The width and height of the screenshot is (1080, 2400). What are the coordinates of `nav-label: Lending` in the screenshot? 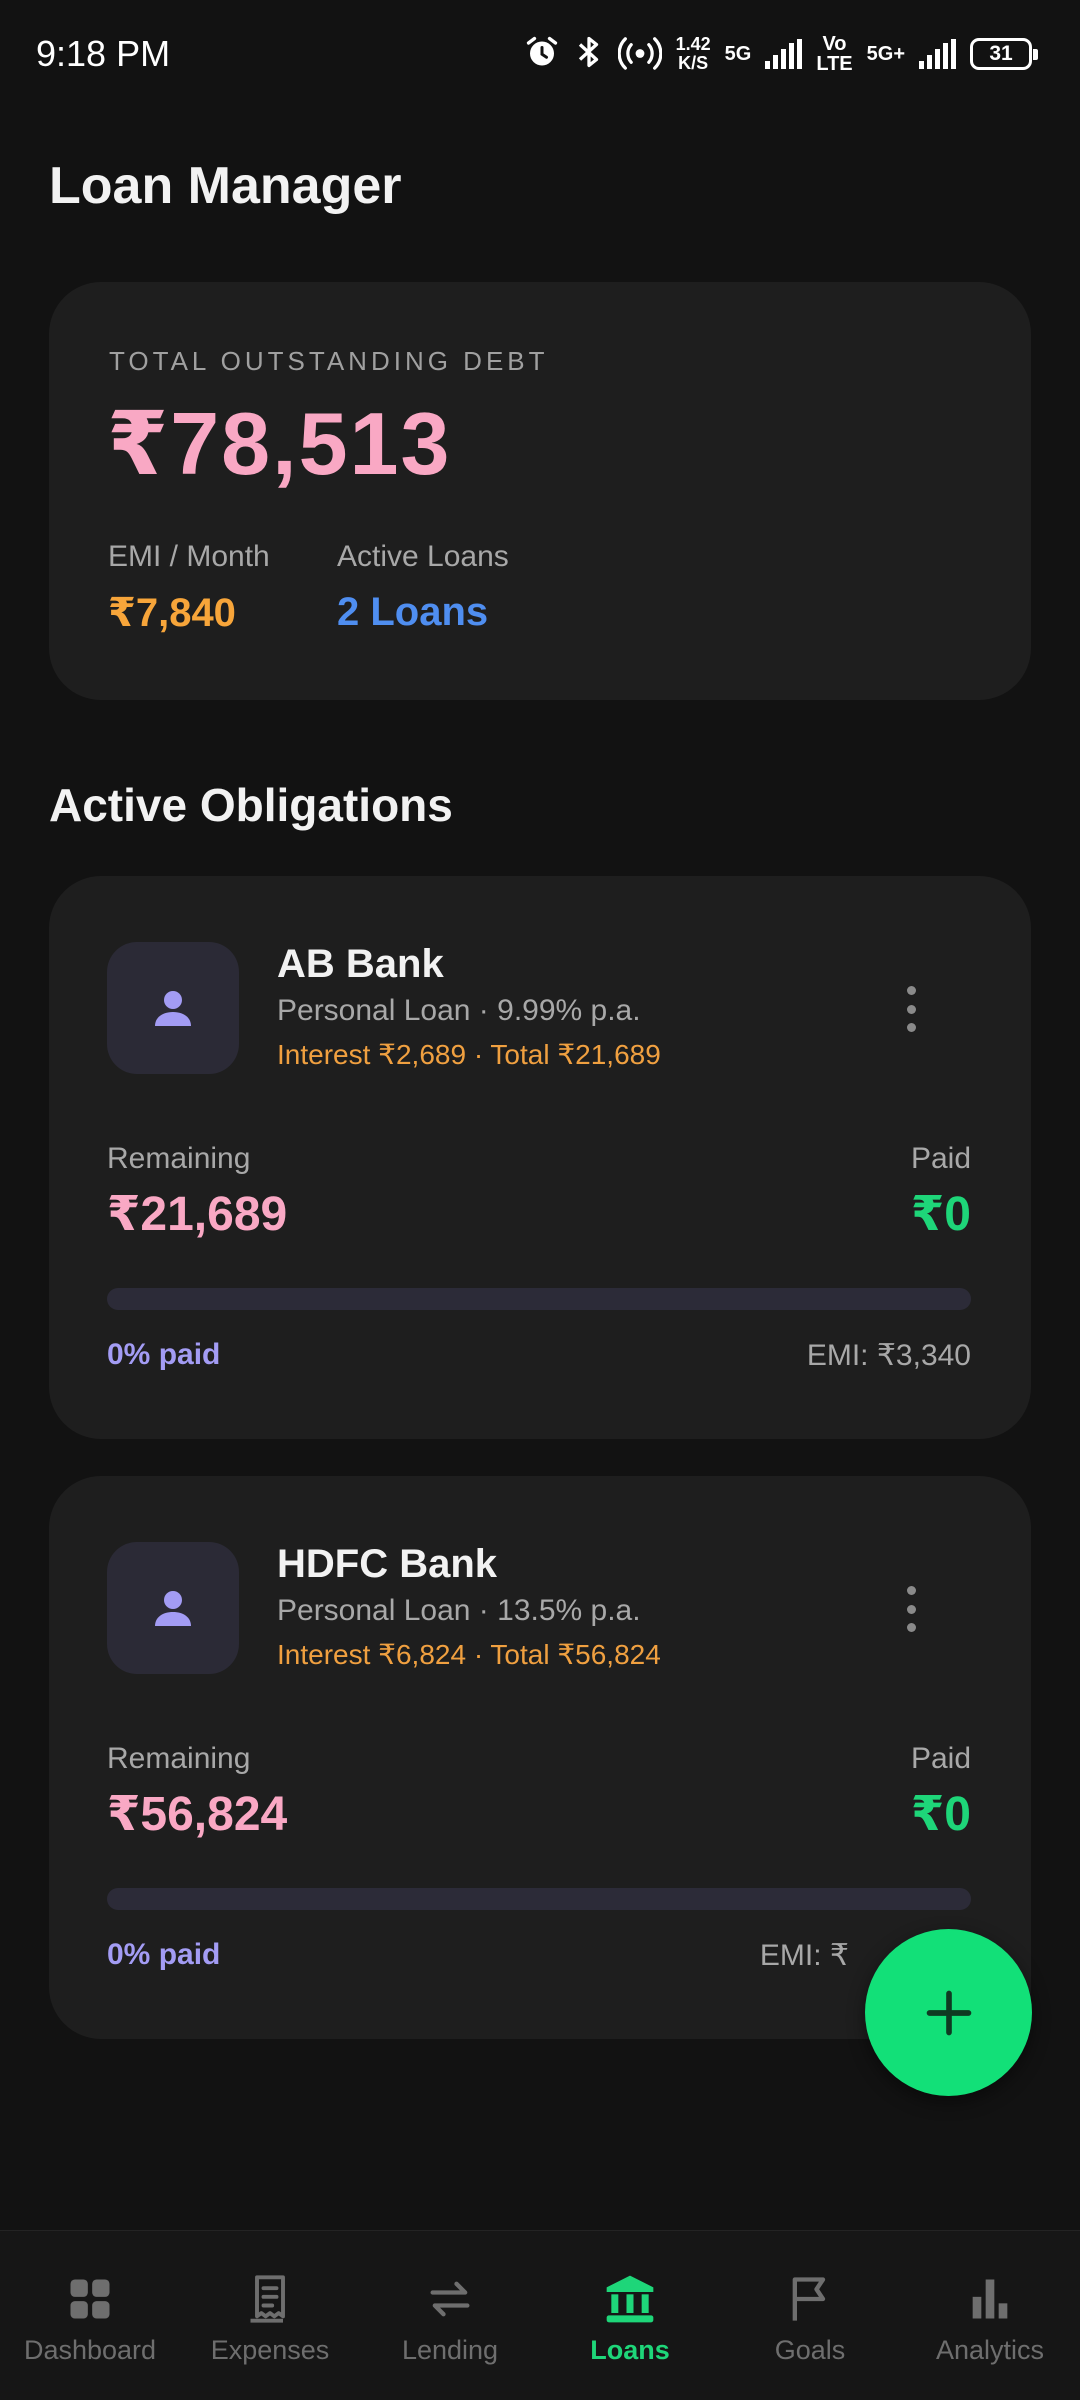 It's located at (450, 2350).